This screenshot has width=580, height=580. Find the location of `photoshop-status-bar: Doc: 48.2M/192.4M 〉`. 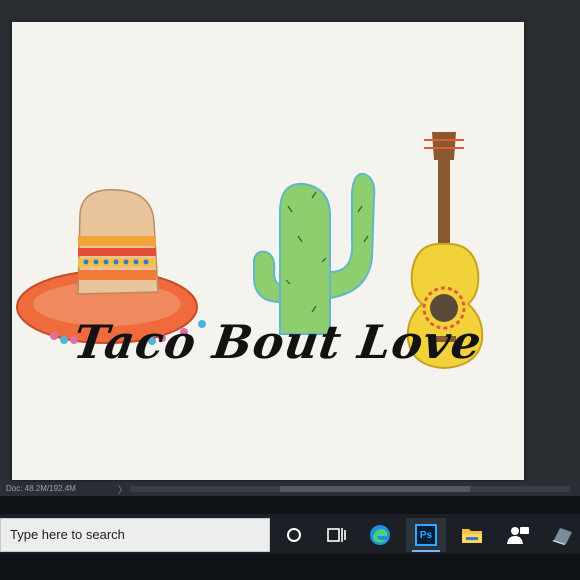

photoshop-status-bar: Doc: 48.2M/192.4M 〉 is located at coordinates (290, 489).